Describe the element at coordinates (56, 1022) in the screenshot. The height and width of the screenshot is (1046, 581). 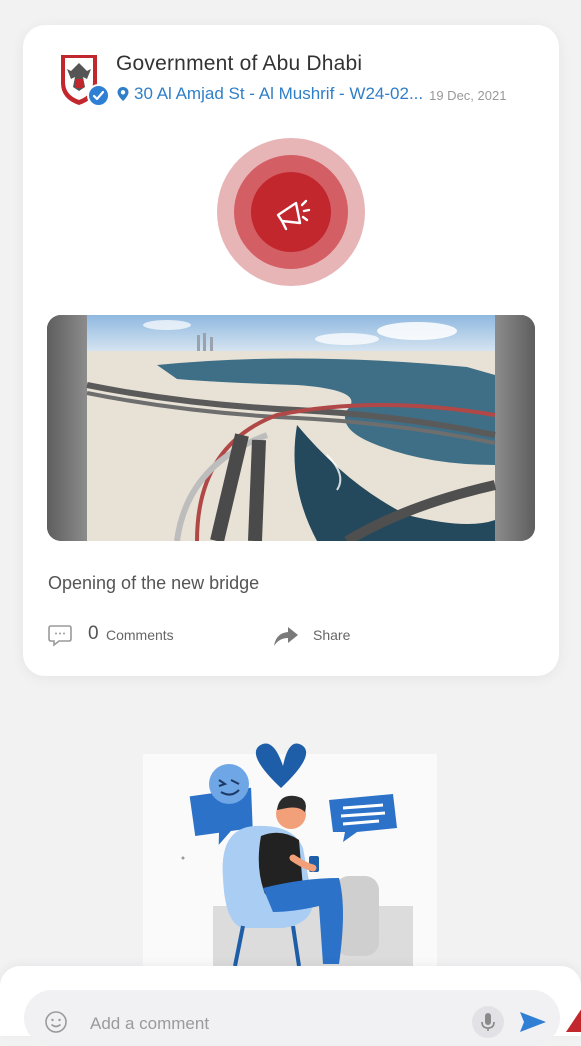
I see `smiley-icon` at that location.